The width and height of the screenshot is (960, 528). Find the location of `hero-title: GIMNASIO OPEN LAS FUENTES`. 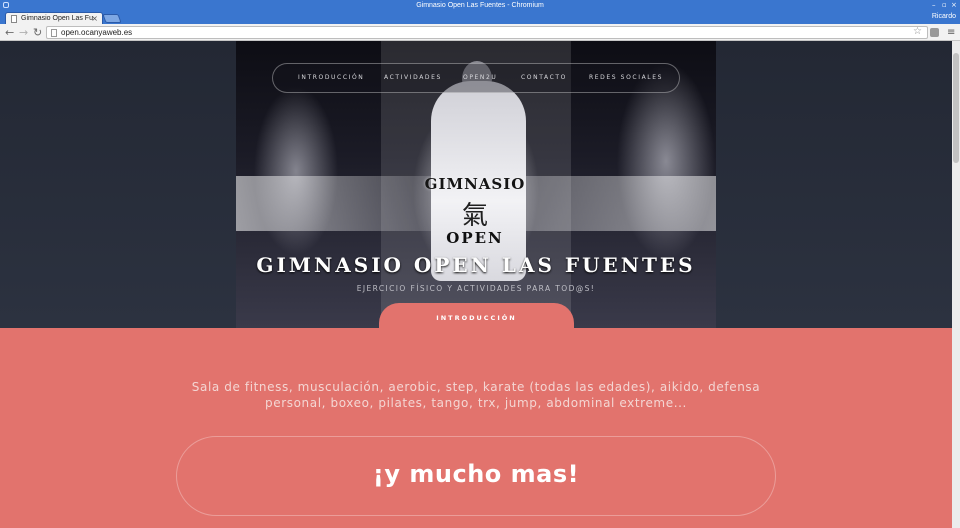

hero-title: GIMNASIO OPEN LAS FUENTES is located at coordinates (476, 265).